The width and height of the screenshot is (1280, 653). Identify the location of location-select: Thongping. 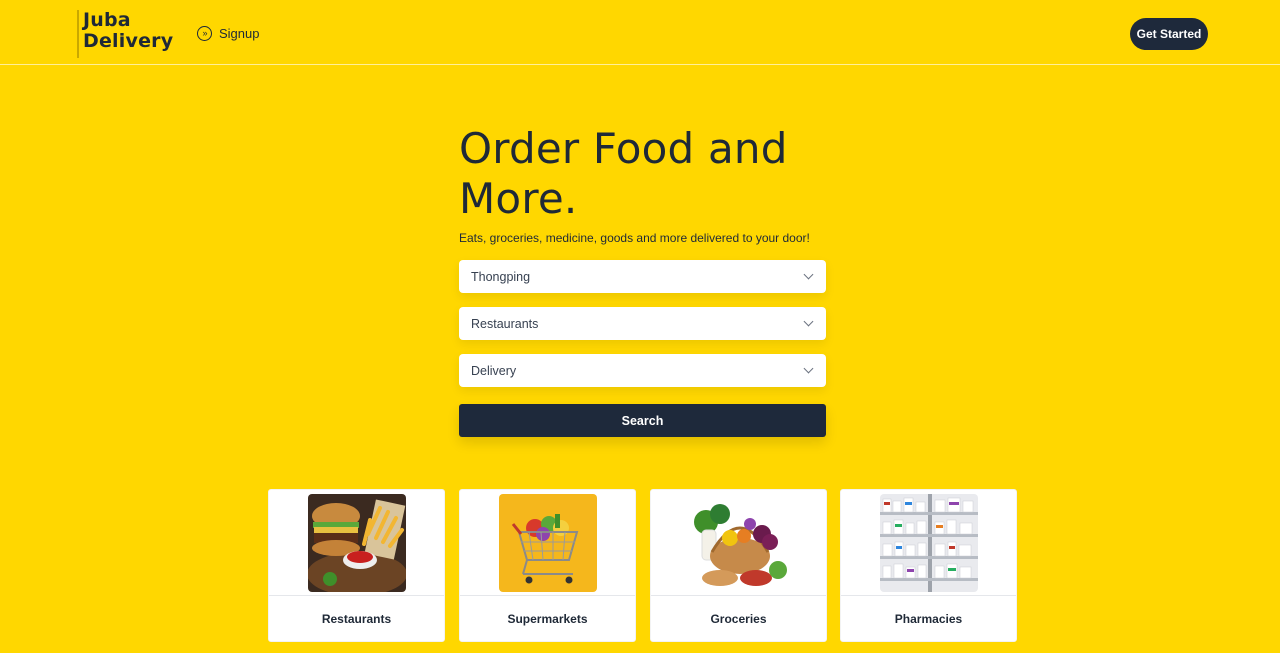
(642, 276).